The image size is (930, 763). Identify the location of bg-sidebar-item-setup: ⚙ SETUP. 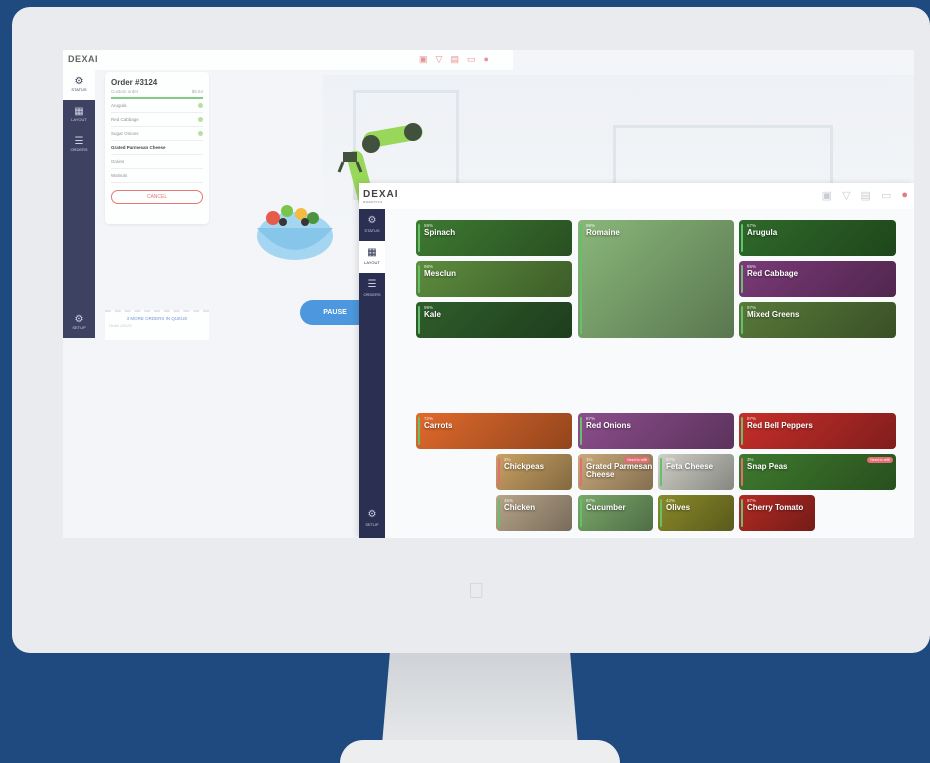
(79, 322).